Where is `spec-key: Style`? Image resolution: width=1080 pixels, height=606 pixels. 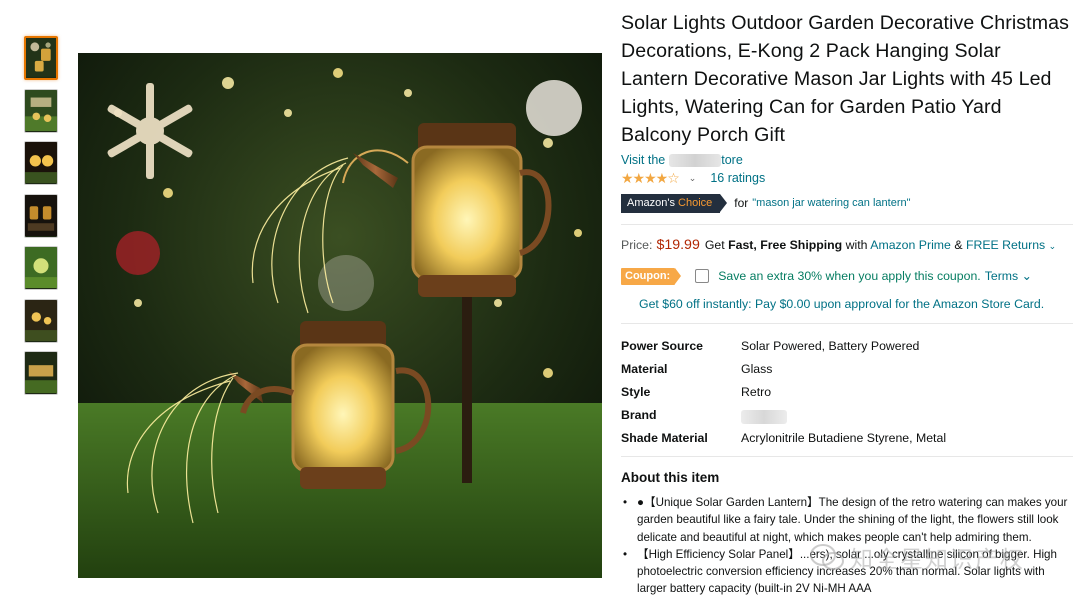
spec-key: Style is located at coordinates (636, 391).